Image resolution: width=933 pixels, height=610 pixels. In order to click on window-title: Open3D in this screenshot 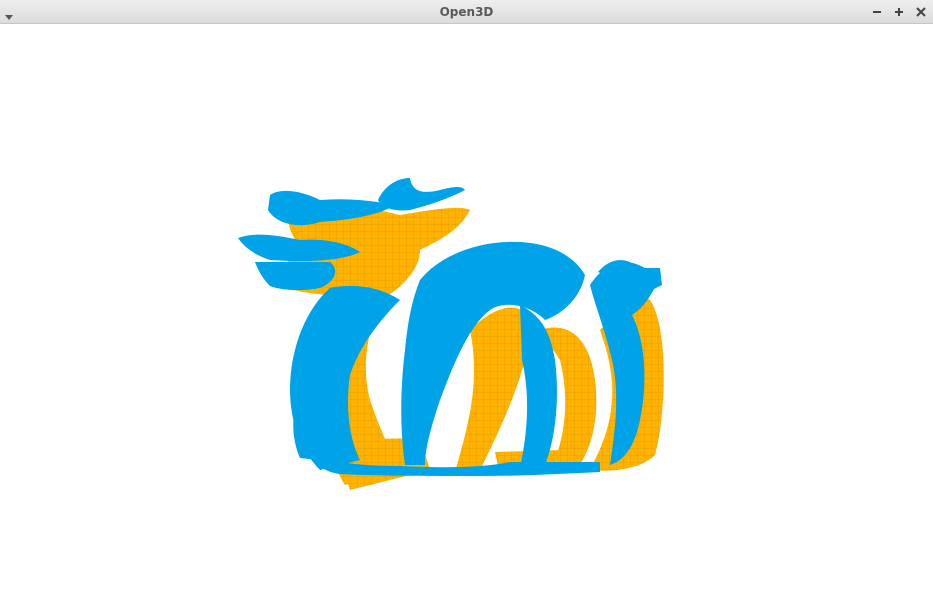, I will do `click(466, 12)`.